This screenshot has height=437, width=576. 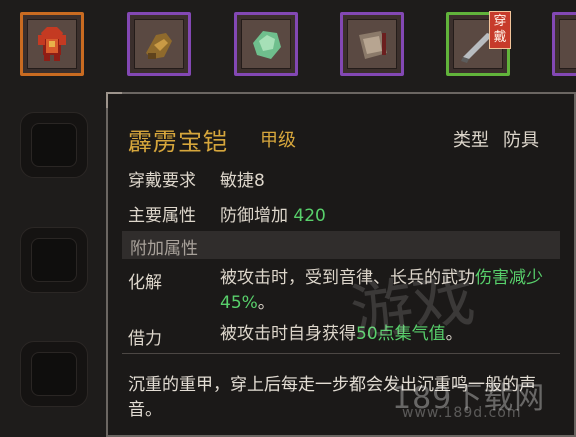 I want to click on effect-highlight: 50点集气值, so click(x=401, y=334).